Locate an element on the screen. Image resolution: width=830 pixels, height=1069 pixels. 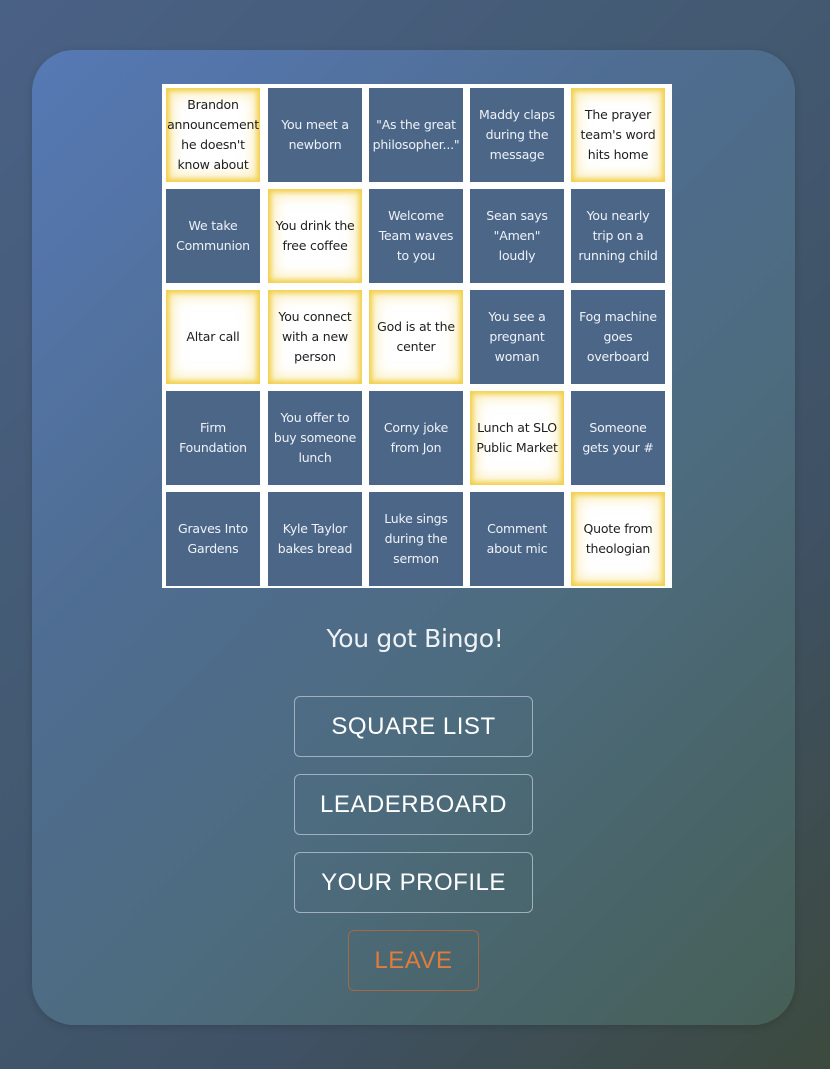
leave-button: LEAVE is located at coordinates (413, 960).